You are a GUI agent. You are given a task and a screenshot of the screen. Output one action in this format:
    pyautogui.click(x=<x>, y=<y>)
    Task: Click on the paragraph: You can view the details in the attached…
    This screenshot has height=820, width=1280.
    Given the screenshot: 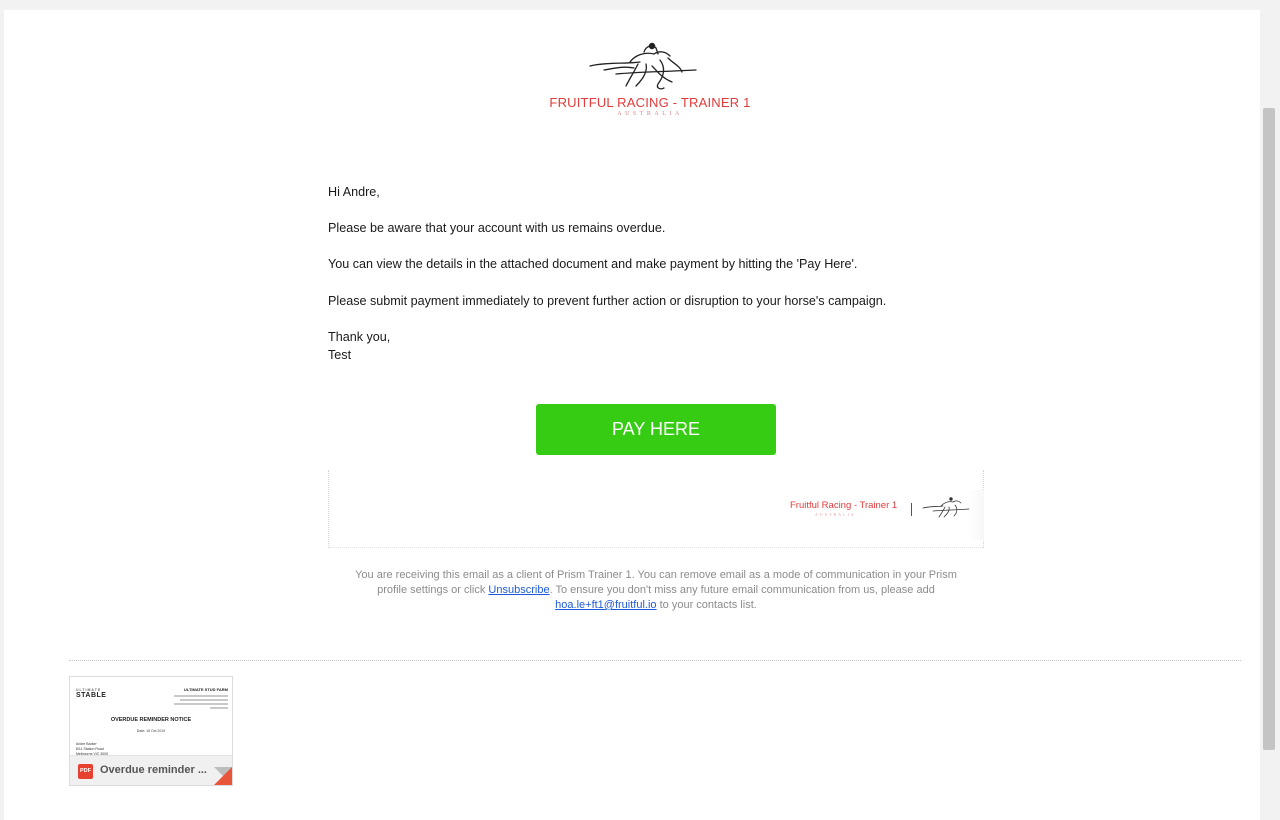 What is the action you would take?
    pyautogui.click(x=593, y=264)
    